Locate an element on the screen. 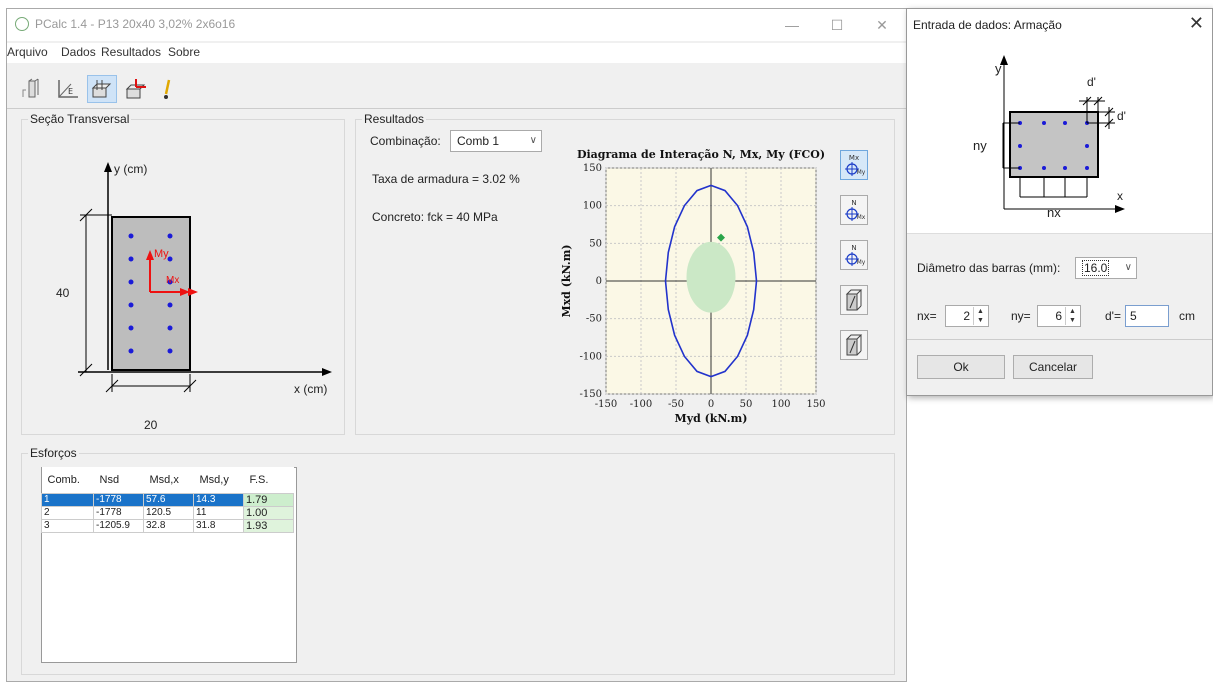  nx-label: nx= is located at coordinates (927, 316).